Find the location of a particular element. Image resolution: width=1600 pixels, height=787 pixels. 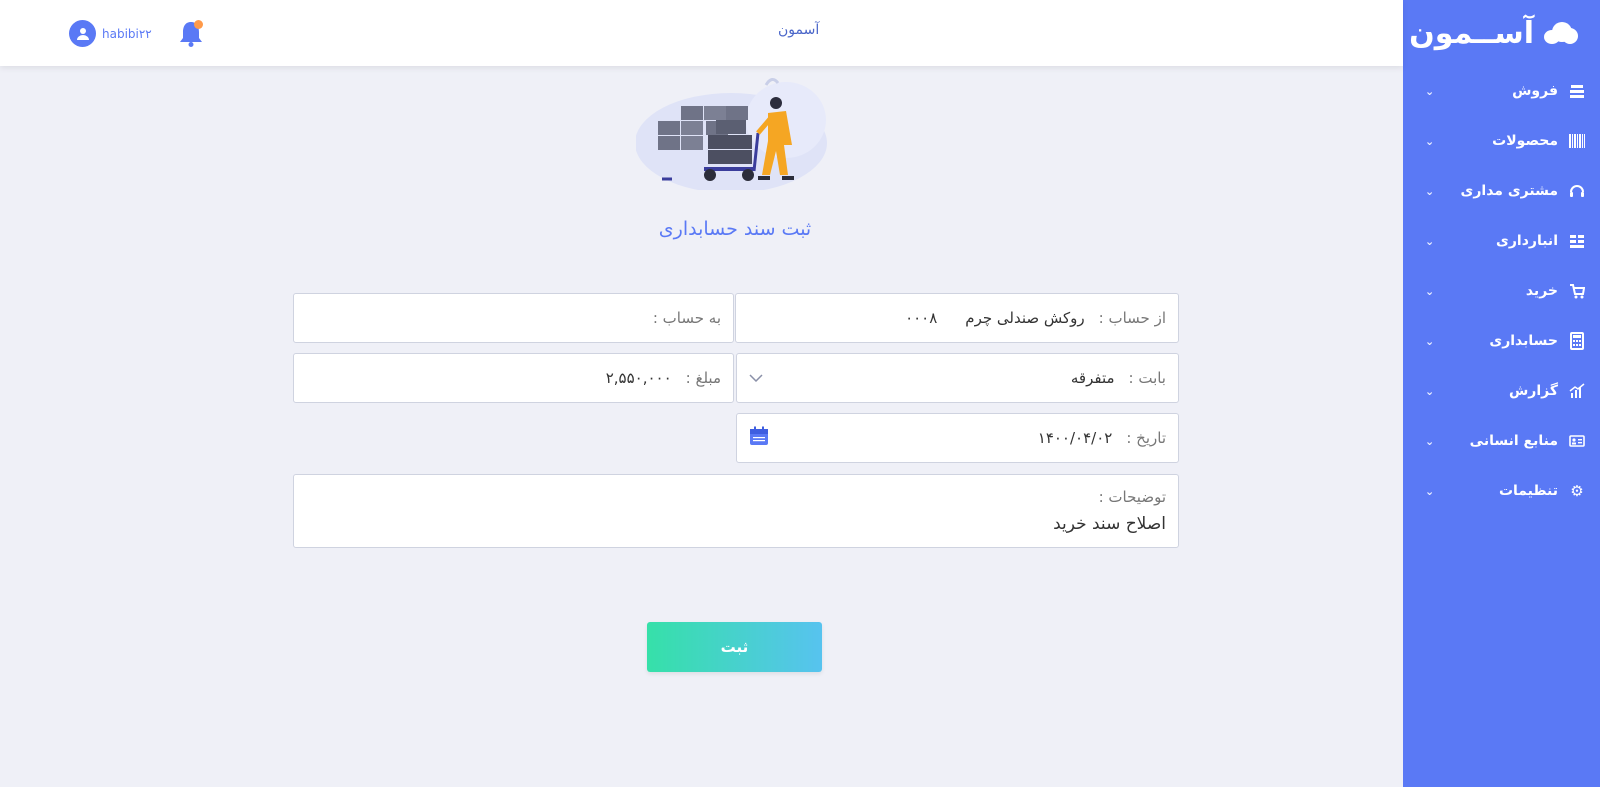

sidebar-item-purchase: خرید ⌄ is located at coordinates (1501, 291).